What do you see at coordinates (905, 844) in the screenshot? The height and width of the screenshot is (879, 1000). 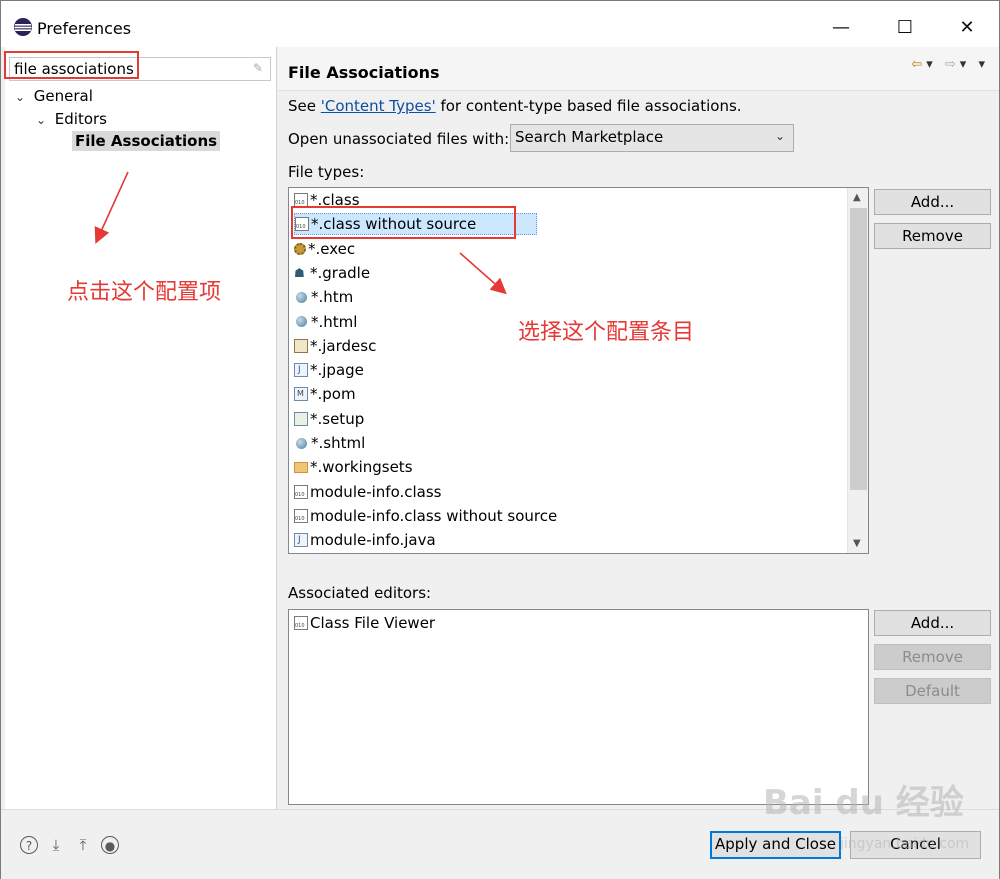 I see `watermark-url: jingyan.baidu.com` at bounding box center [905, 844].